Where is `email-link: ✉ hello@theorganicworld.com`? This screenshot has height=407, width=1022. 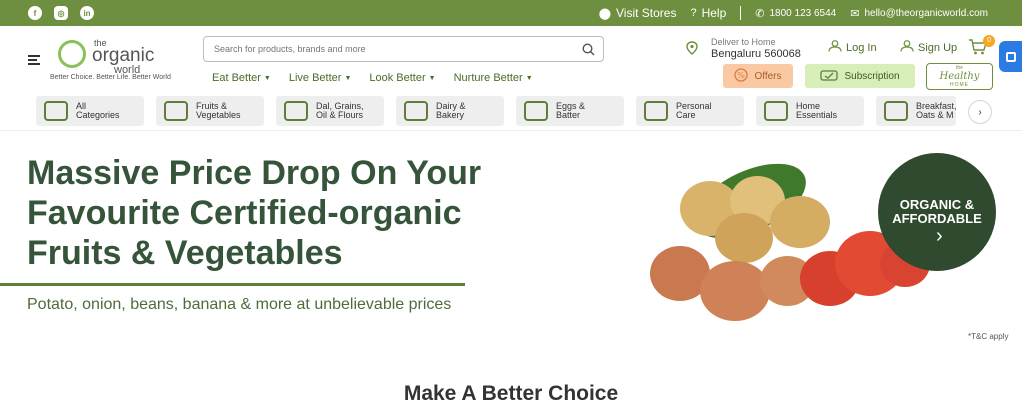 email-link: ✉ hello@theorganicworld.com is located at coordinates (919, 13).